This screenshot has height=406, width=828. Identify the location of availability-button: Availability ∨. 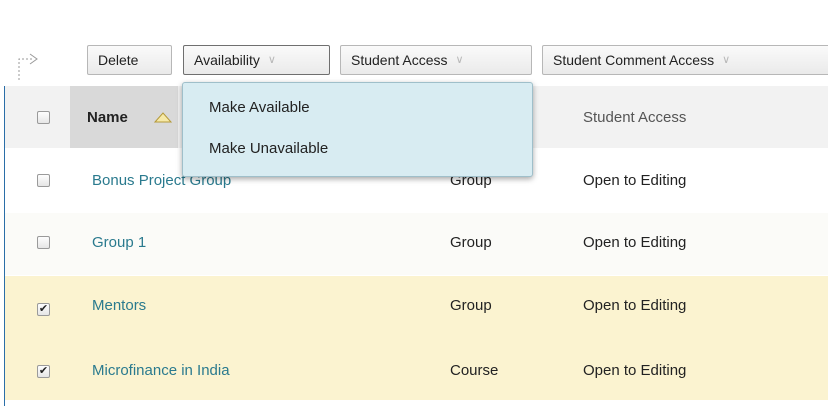
(256, 60).